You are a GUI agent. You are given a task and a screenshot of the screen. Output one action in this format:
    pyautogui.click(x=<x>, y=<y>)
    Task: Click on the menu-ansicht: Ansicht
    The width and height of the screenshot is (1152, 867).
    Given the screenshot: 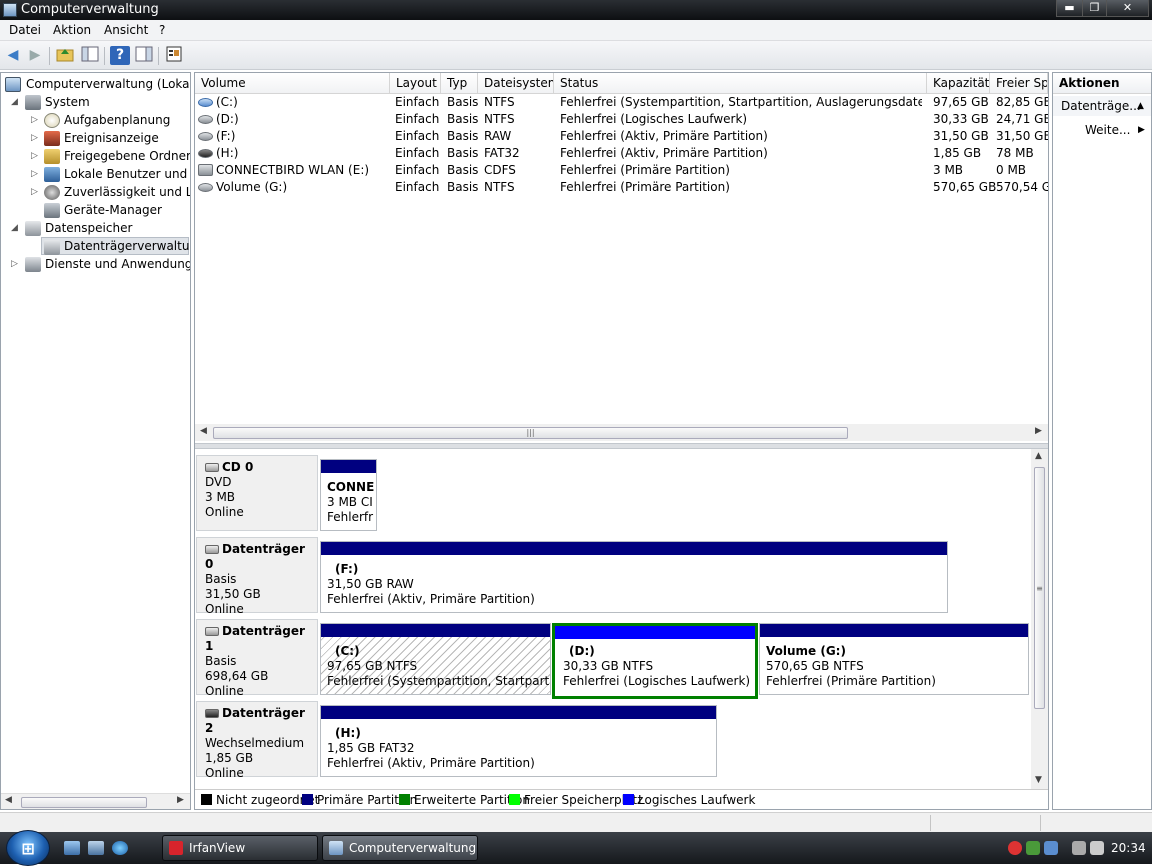 What is the action you would take?
    pyautogui.click(x=126, y=30)
    